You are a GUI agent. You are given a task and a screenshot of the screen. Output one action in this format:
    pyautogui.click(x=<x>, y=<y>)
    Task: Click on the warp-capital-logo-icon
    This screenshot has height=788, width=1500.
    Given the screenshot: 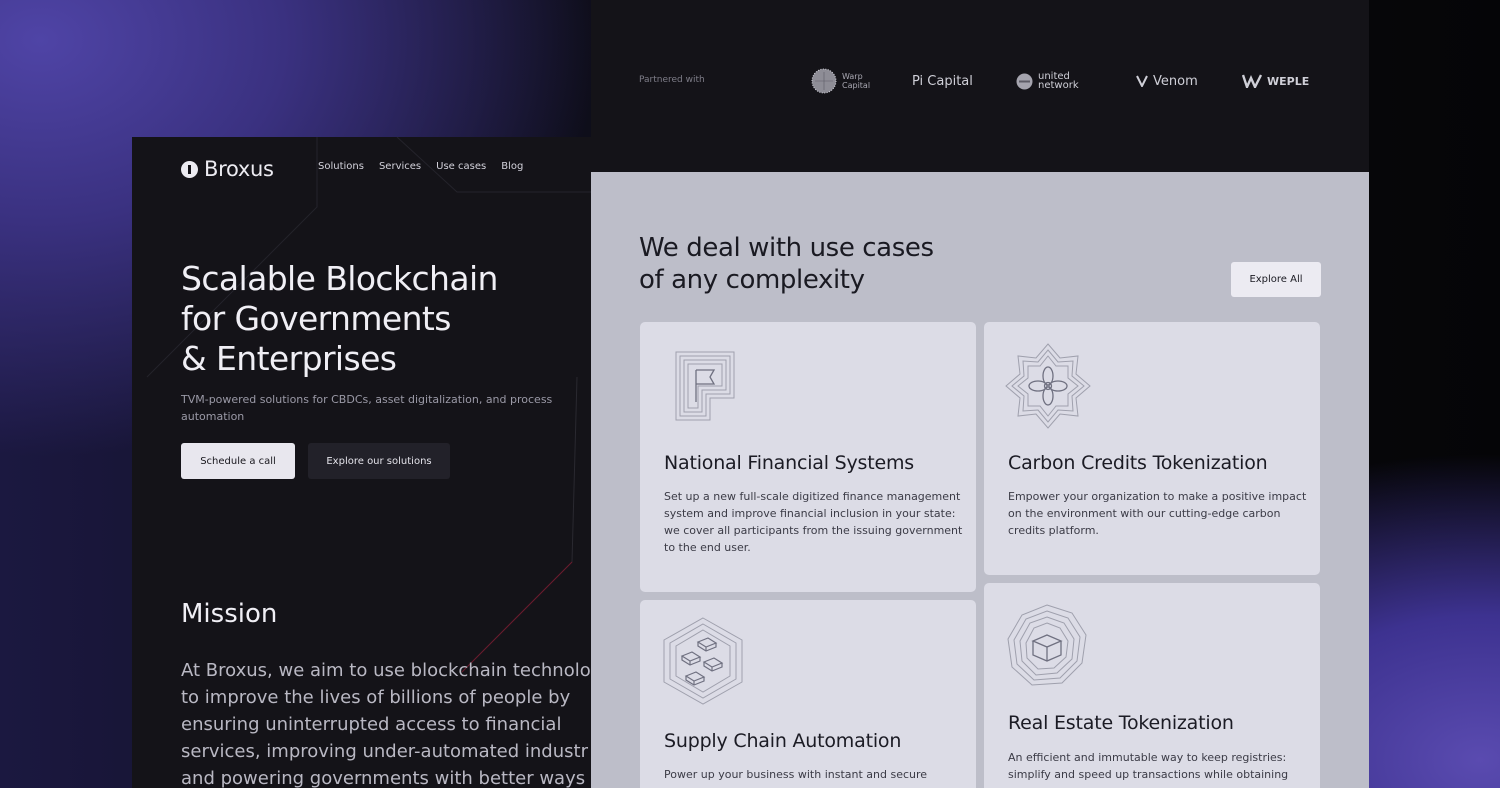 What is the action you would take?
    pyautogui.click(x=824, y=81)
    